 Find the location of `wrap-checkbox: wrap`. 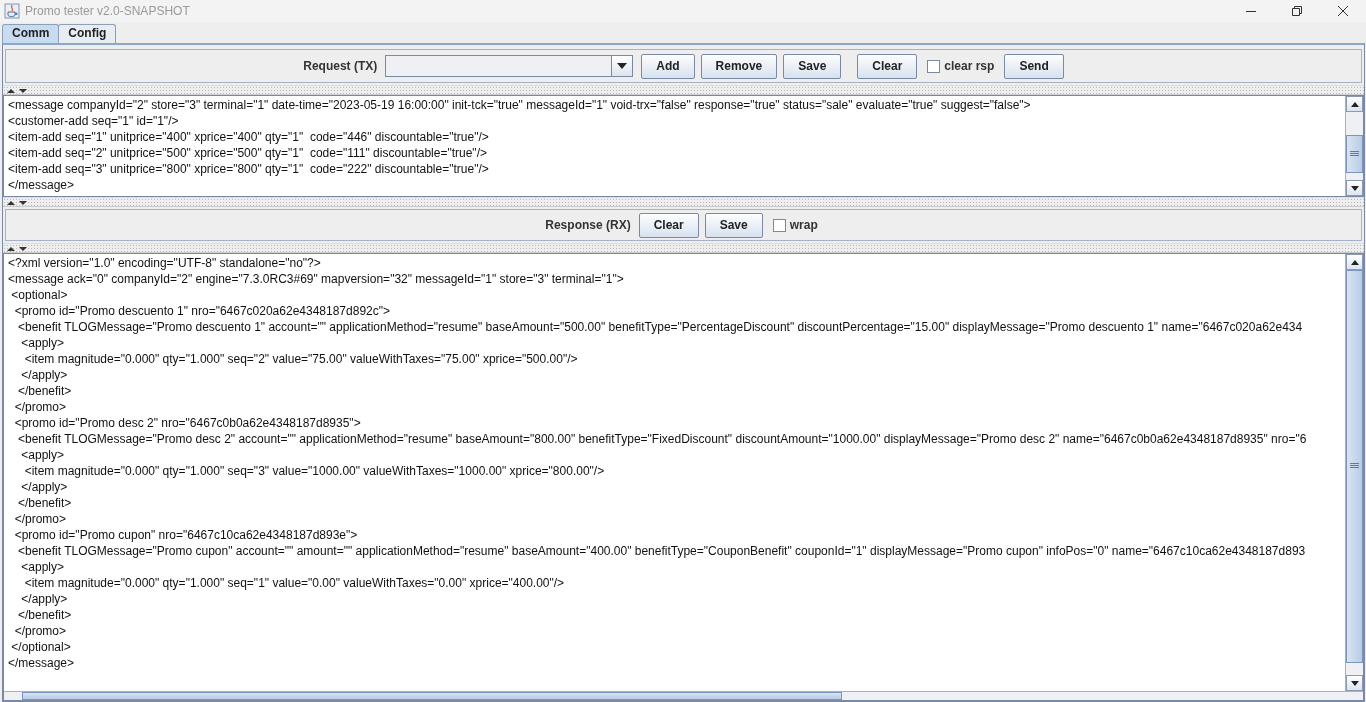

wrap-checkbox: wrap is located at coordinates (795, 225).